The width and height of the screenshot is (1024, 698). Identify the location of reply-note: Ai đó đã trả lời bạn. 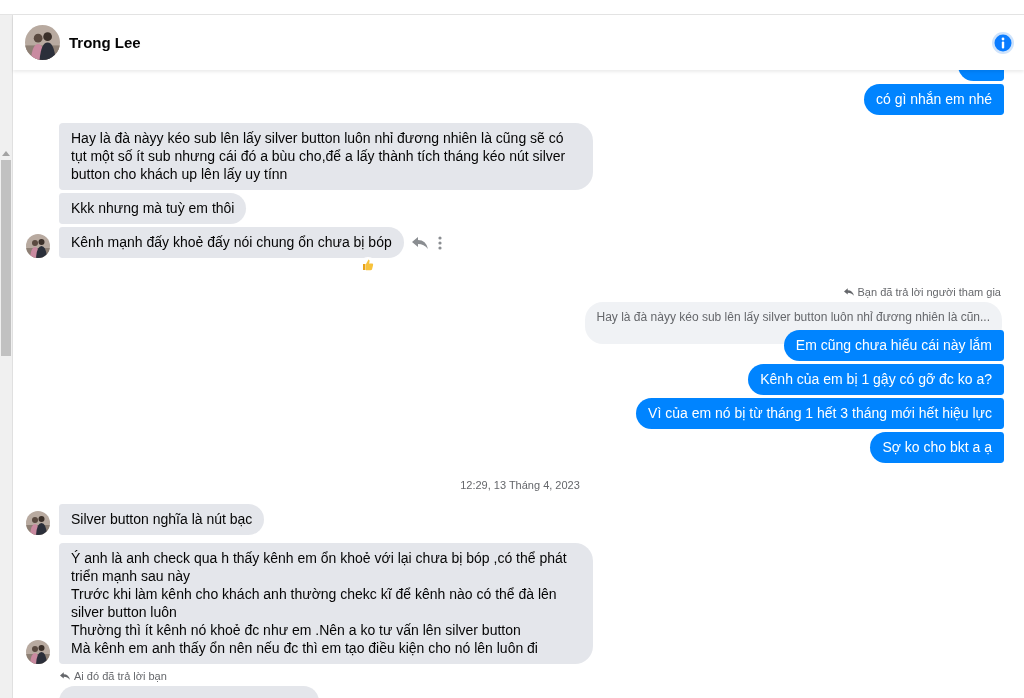
(120, 676).